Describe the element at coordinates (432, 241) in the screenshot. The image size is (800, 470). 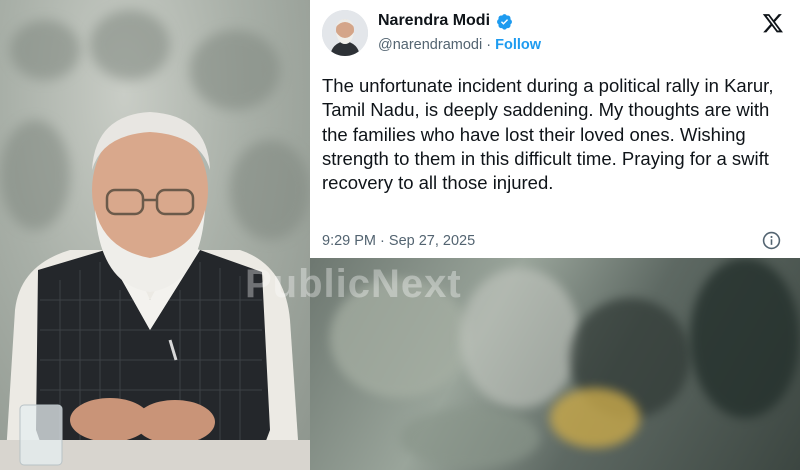
I see `tweet-date: Sep 27, 2025` at that location.